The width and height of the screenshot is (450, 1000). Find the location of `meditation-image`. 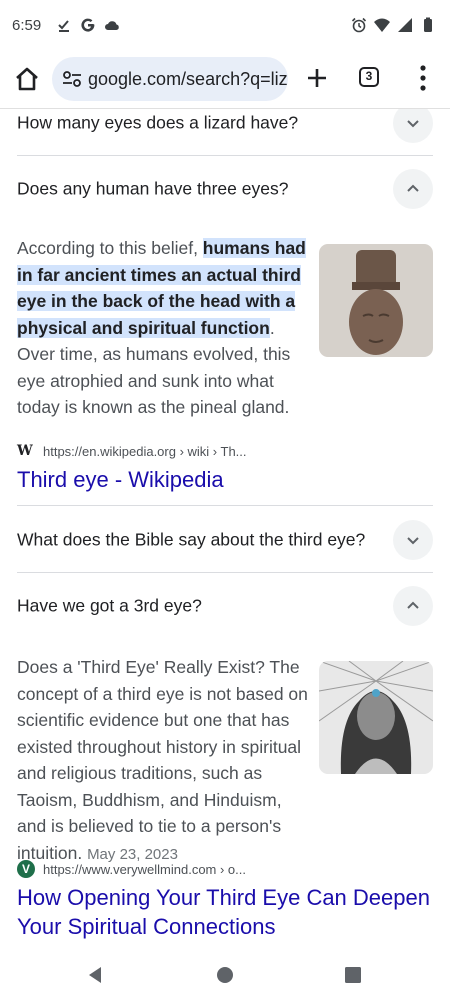

meditation-image is located at coordinates (376, 717).